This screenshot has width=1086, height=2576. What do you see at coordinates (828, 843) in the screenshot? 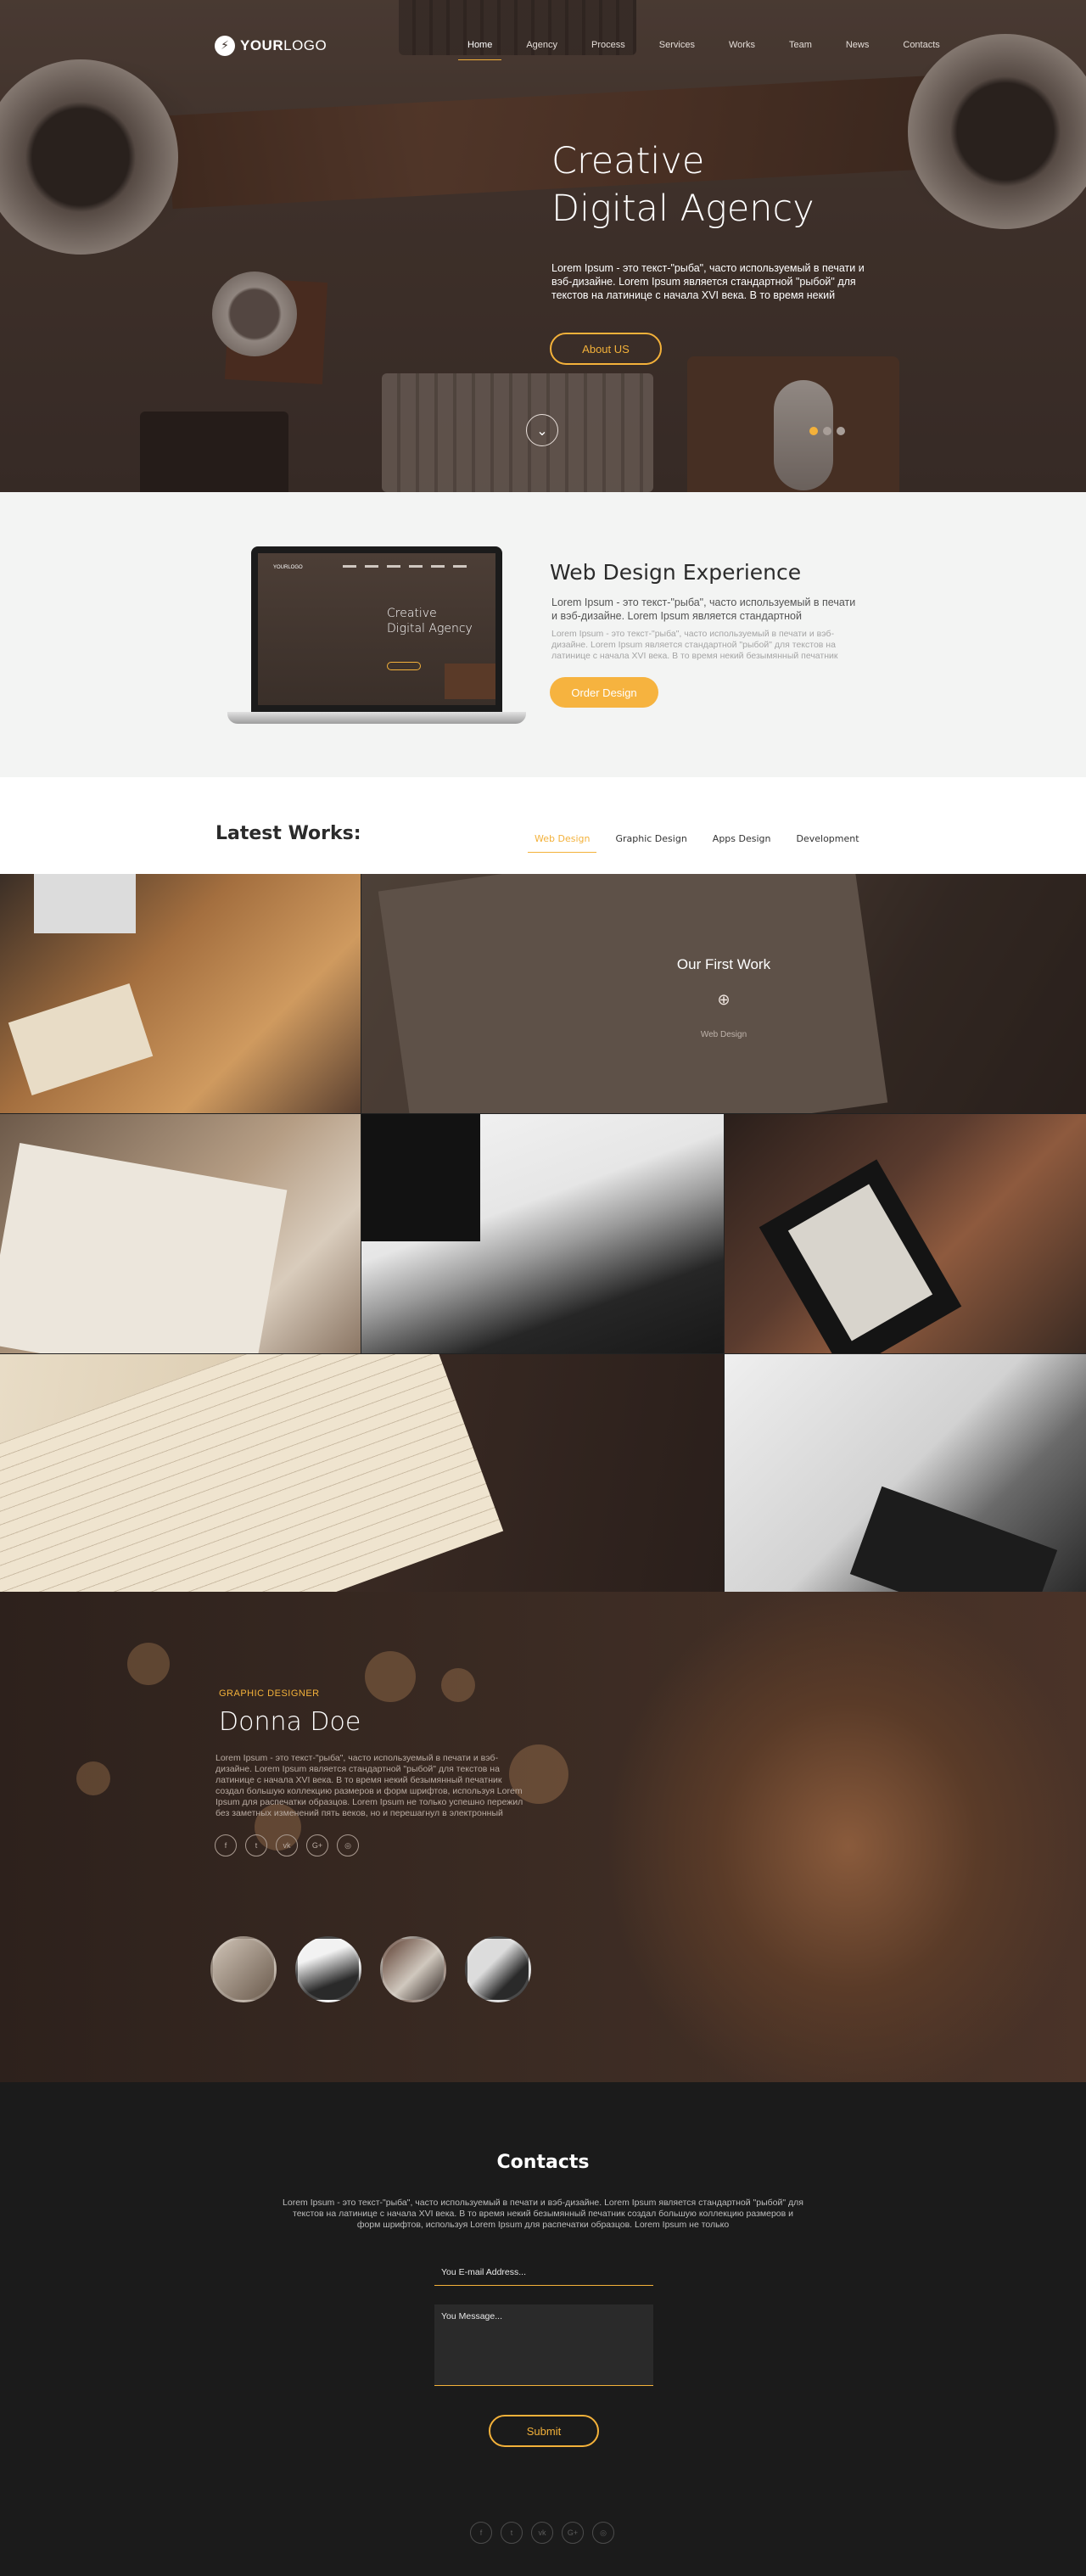
I see `tab-development: Development` at bounding box center [828, 843].